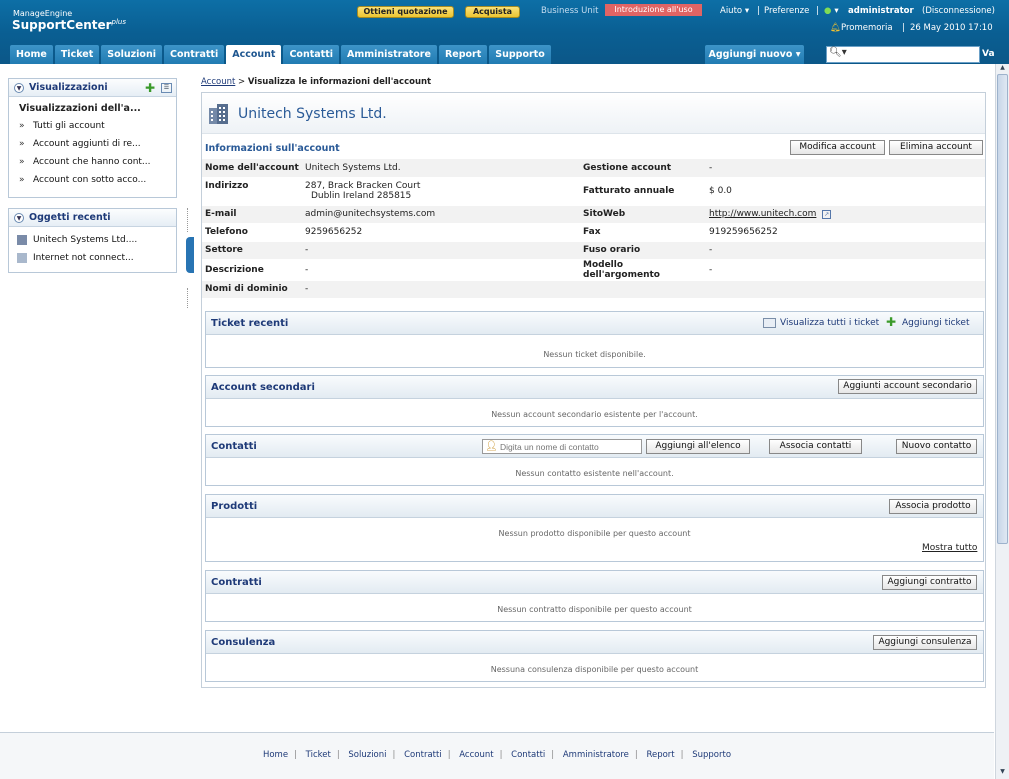 The width and height of the screenshot is (1009, 779). I want to click on section-title: Consulenza, so click(243, 642).